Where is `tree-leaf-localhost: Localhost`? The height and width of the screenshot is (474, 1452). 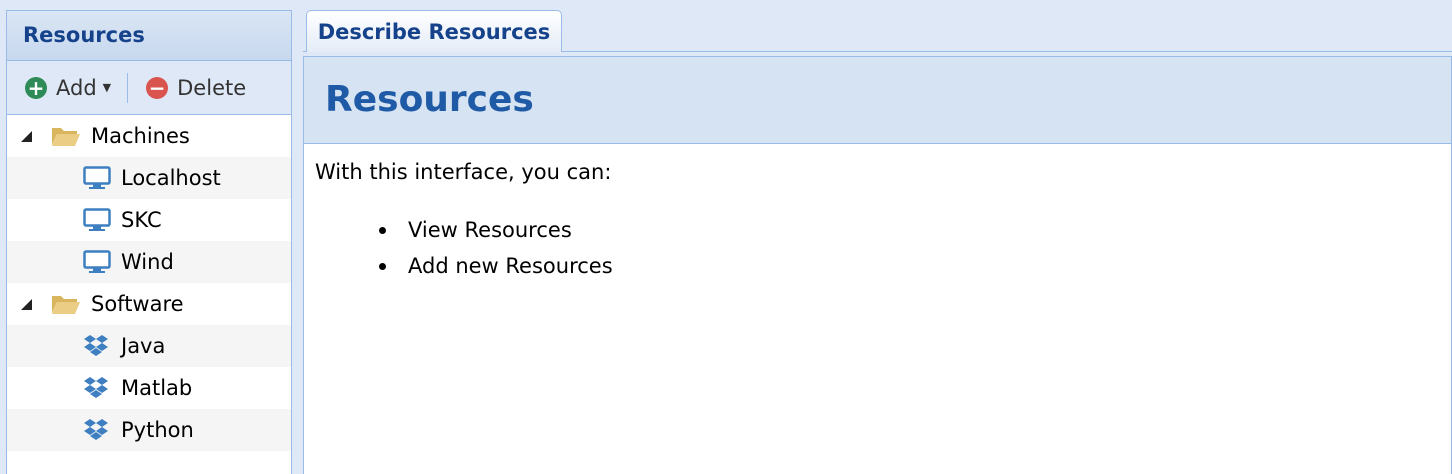 tree-leaf-localhost: Localhost is located at coordinates (149, 178).